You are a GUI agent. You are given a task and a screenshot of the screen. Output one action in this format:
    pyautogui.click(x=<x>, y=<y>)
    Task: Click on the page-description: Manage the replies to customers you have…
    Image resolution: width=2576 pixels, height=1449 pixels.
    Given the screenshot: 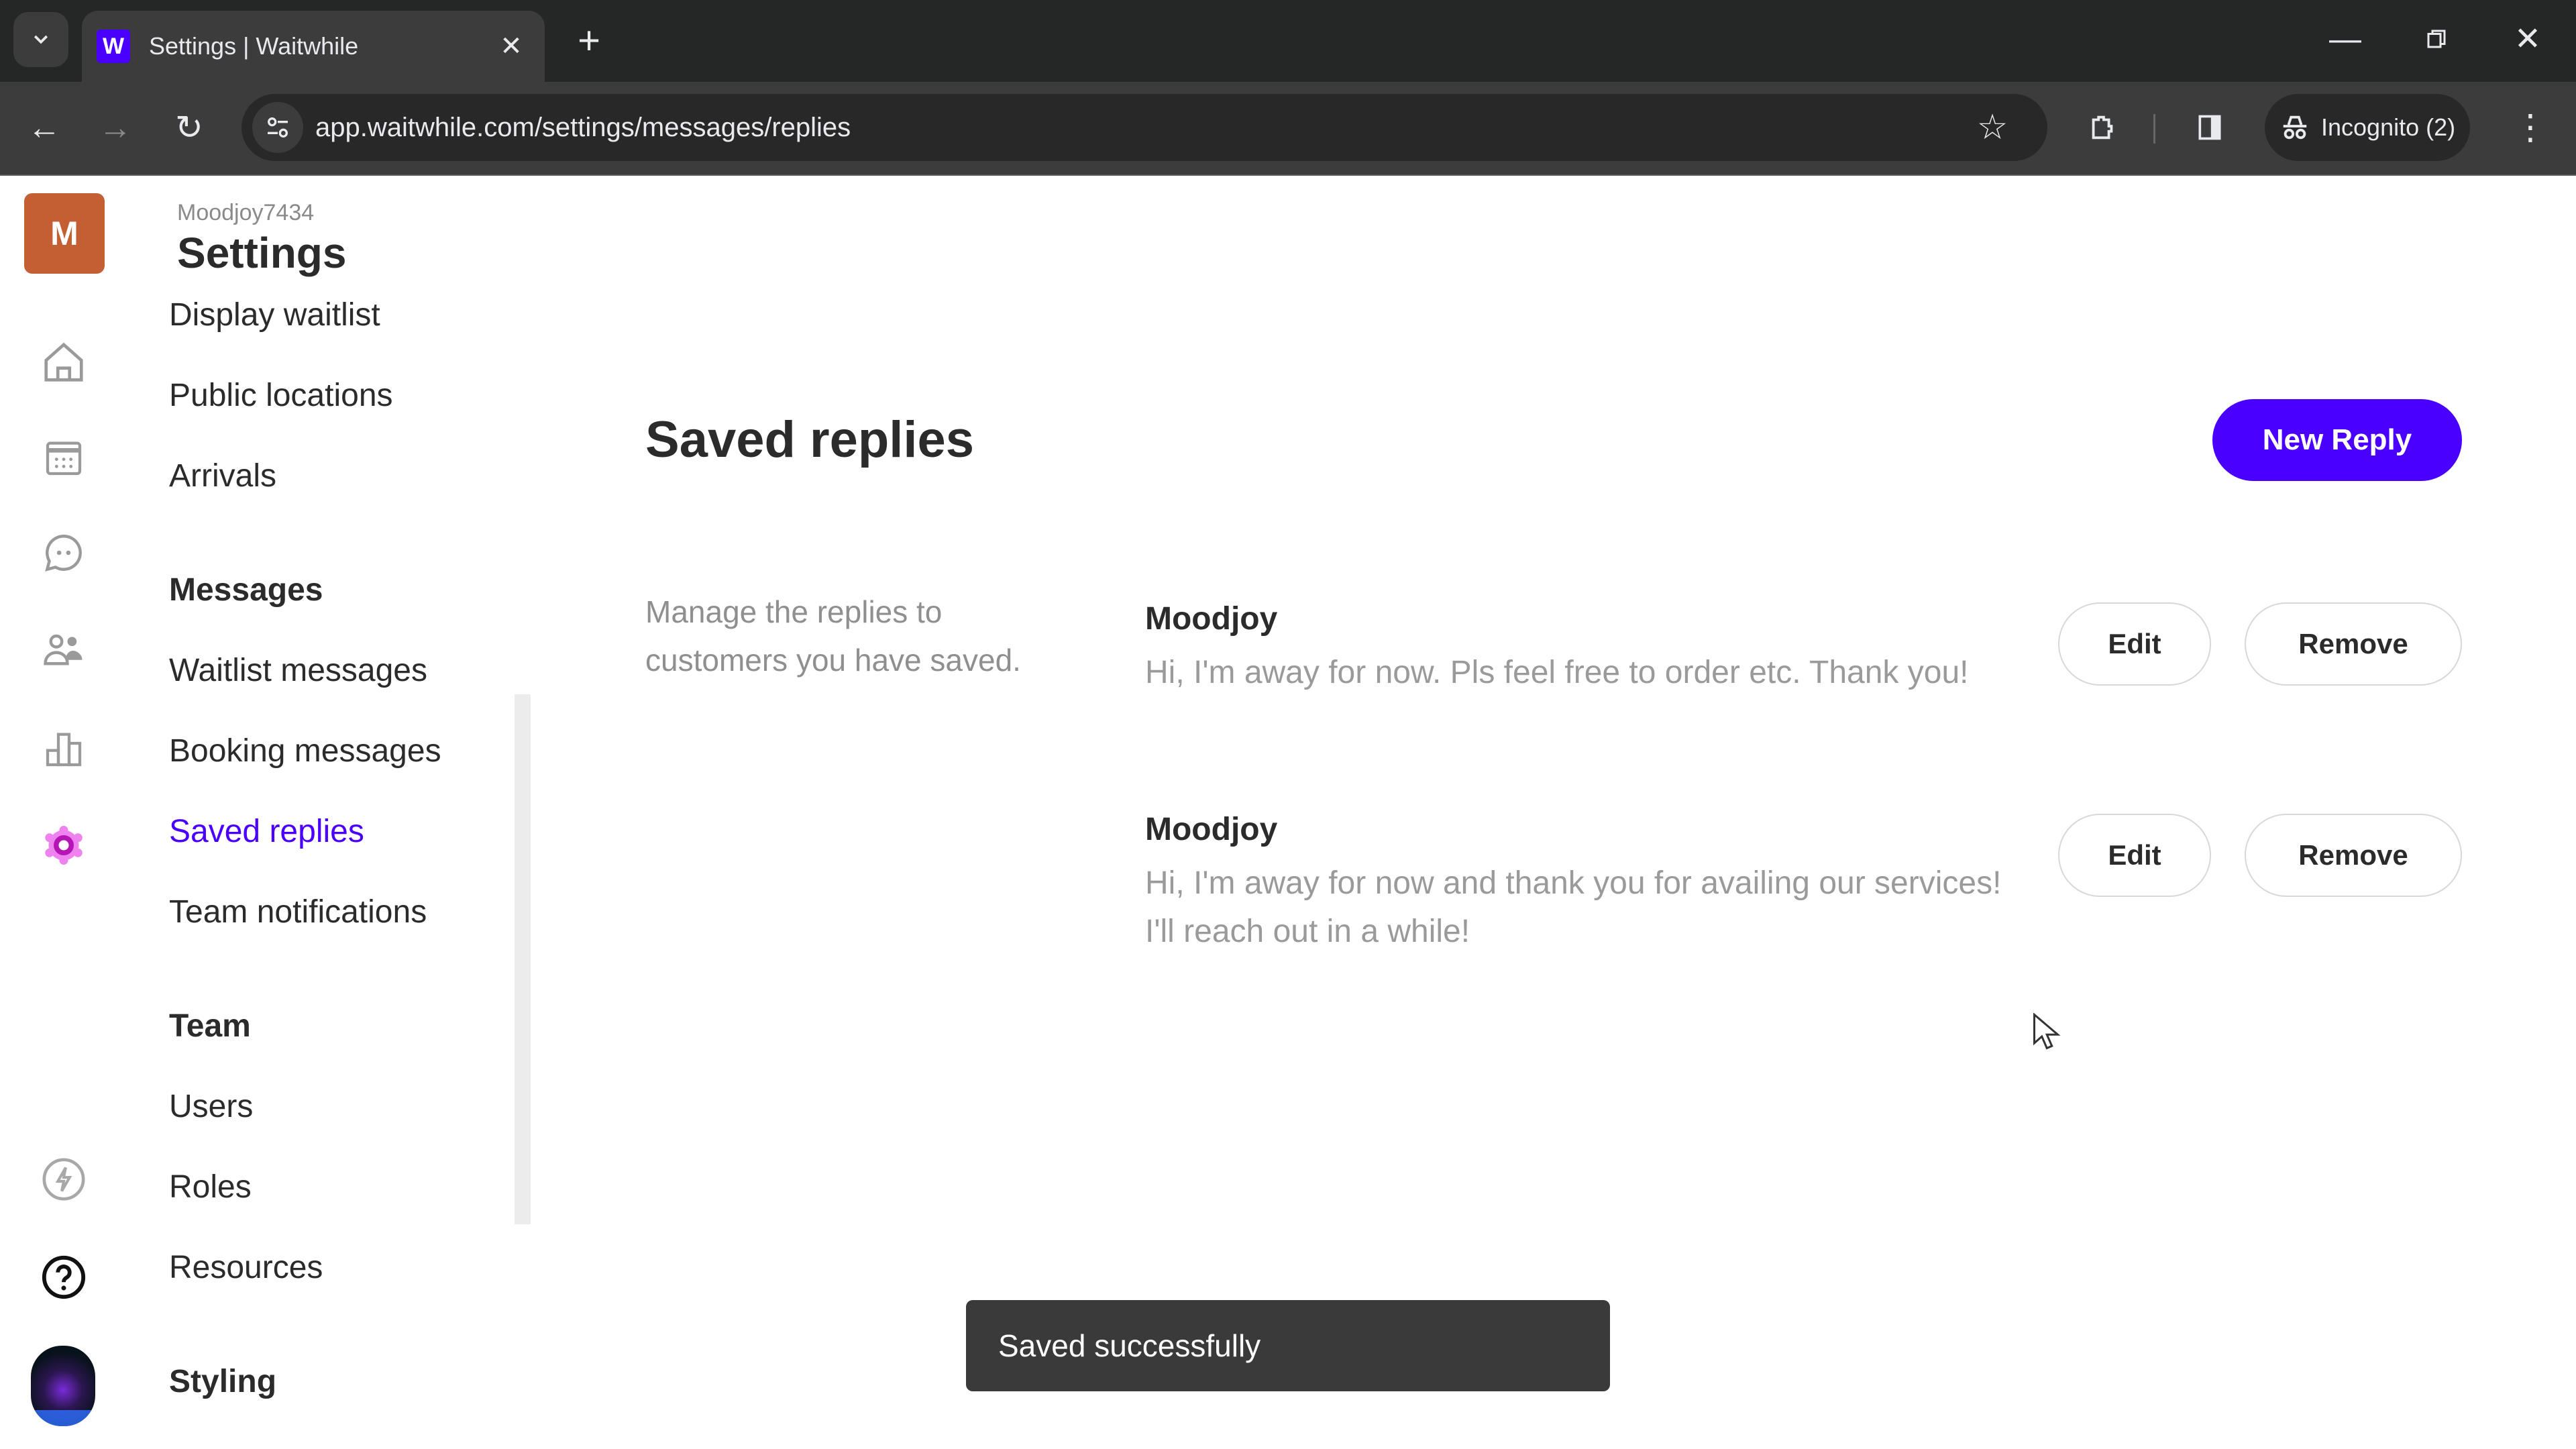 What is the action you would take?
    pyautogui.click(x=833, y=636)
    